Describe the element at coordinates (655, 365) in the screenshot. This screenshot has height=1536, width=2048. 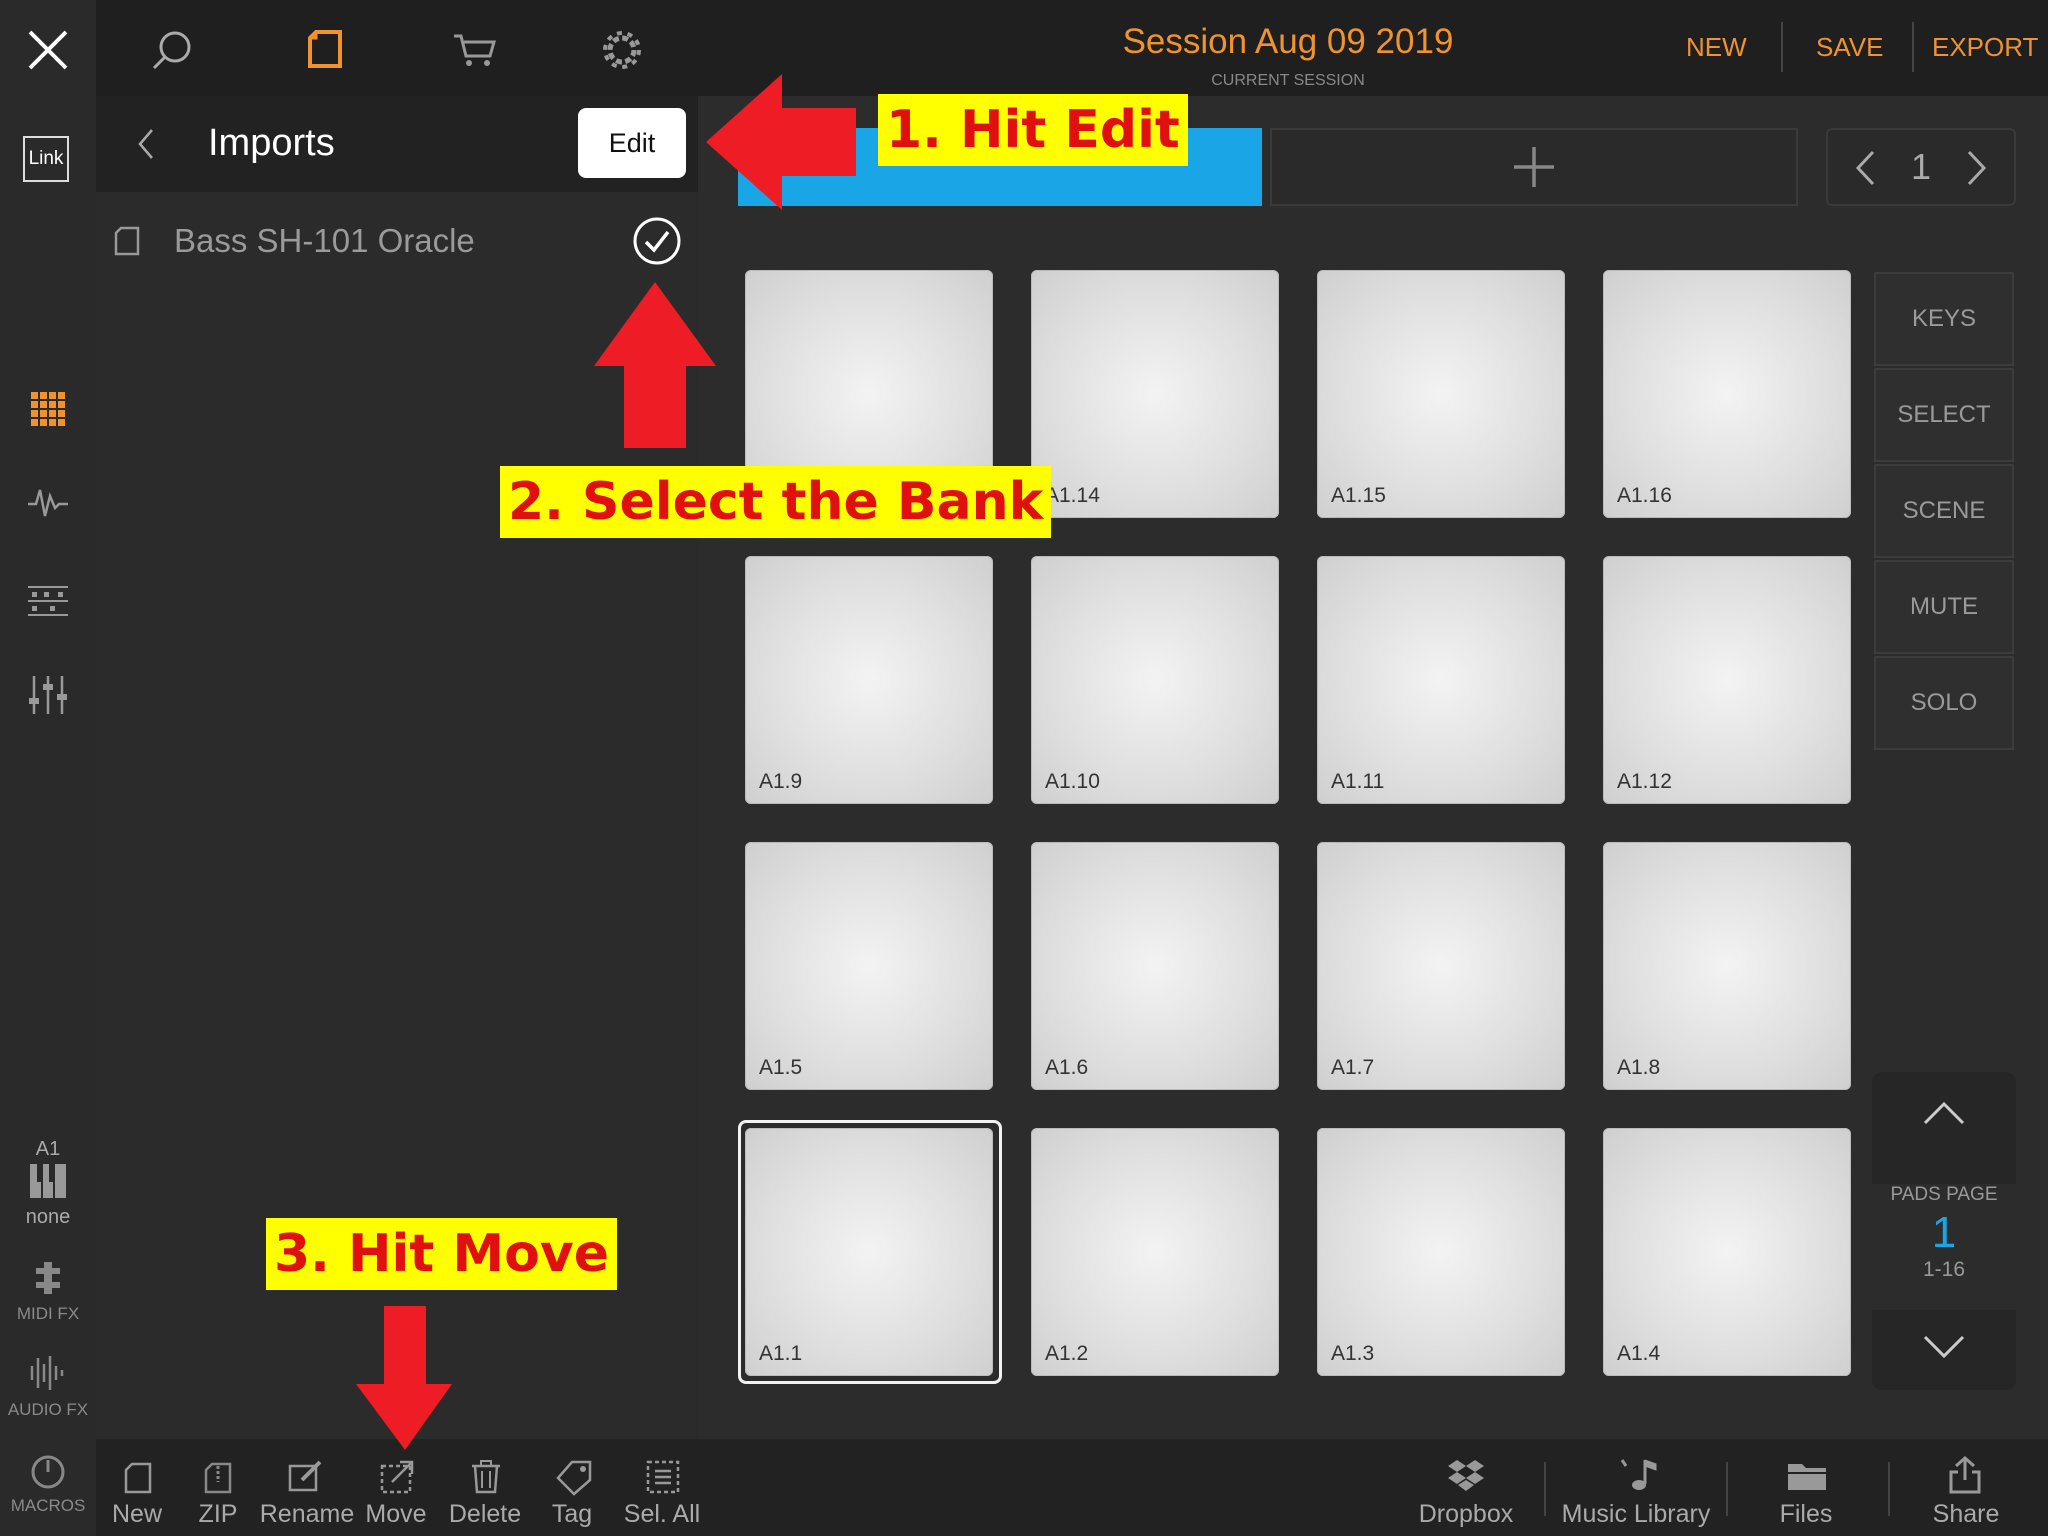
I see `red-arrow-up` at that location.